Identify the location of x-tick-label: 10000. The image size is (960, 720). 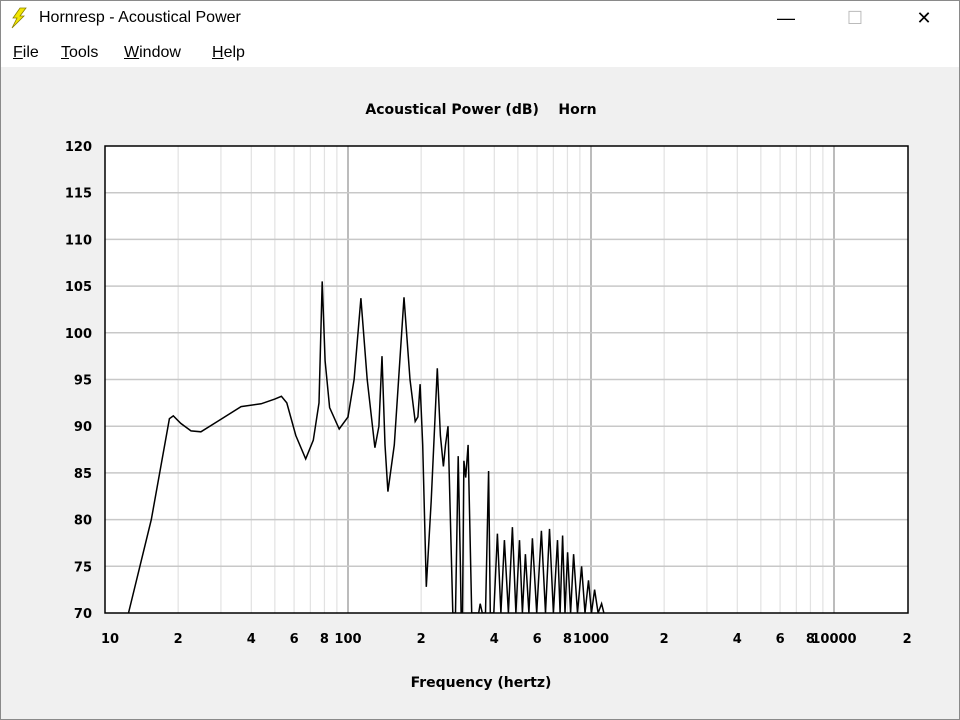
(833, 639).